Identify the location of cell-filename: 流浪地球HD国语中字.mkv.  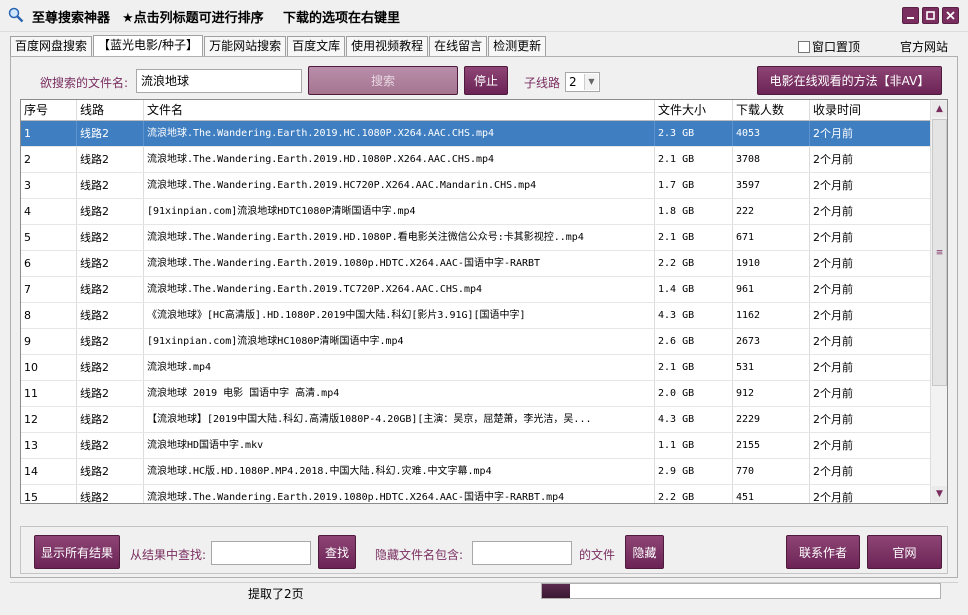
(399, 445).